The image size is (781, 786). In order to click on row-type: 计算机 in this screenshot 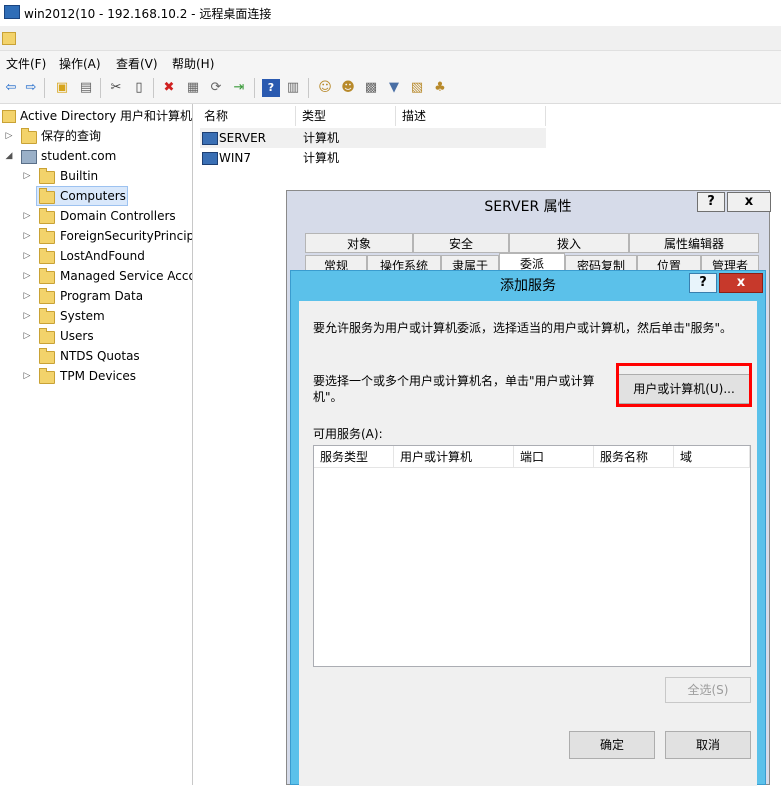, I will do `click(321, 138)`.